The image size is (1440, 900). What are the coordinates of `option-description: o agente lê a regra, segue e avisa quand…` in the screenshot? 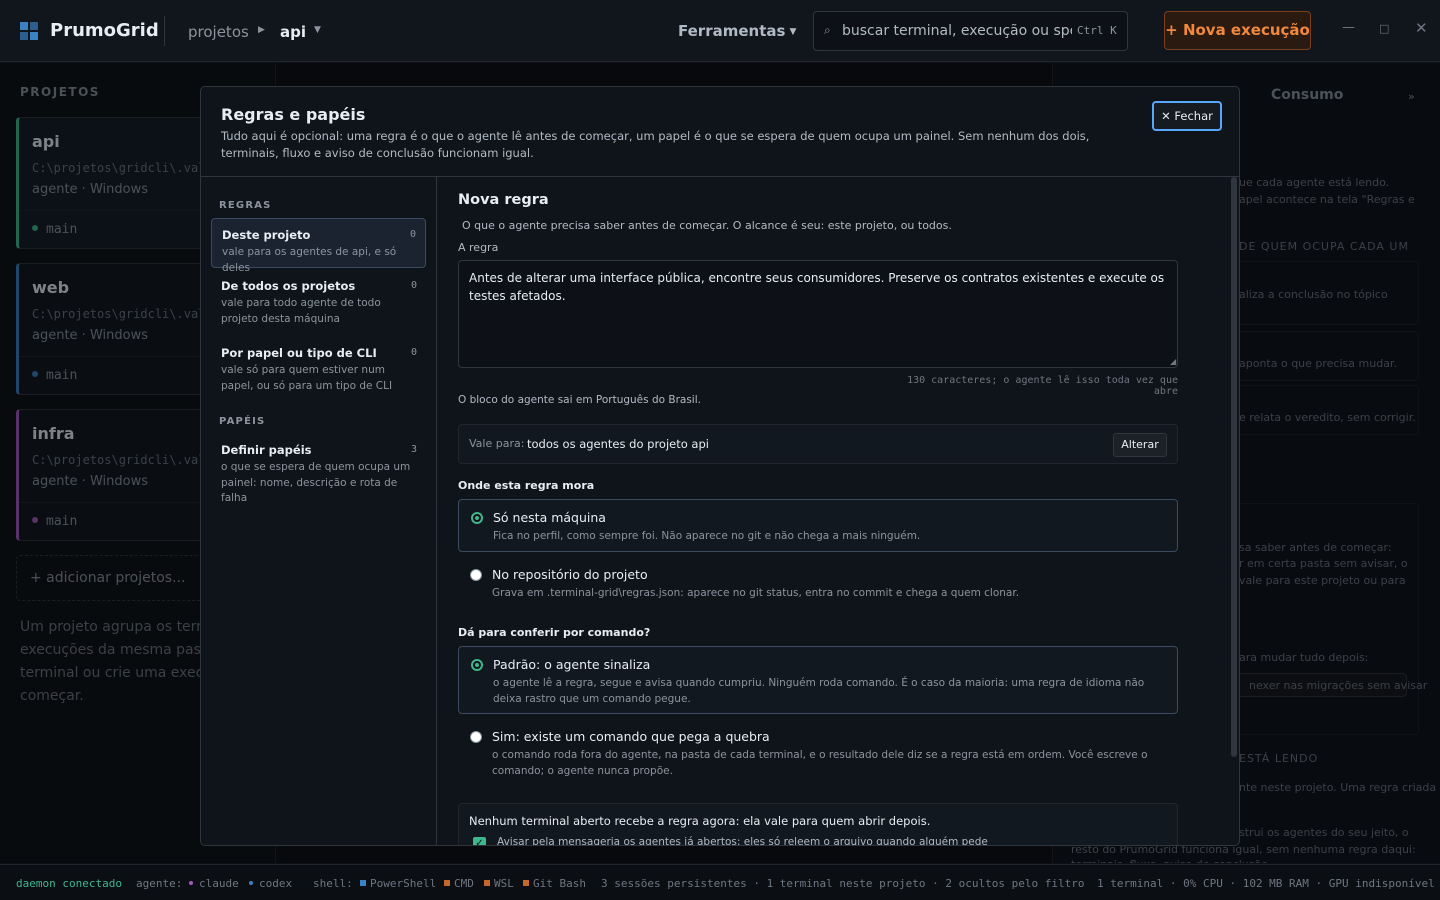 It's located at (819, 691).